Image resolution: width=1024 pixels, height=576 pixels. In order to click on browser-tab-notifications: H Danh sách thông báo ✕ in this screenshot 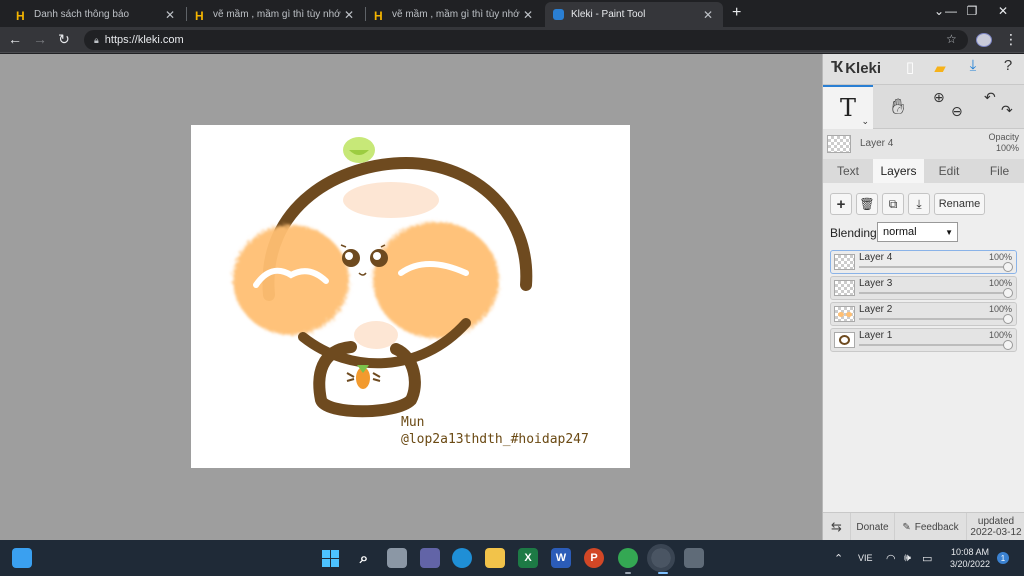, I will do `click(96, 14)`.